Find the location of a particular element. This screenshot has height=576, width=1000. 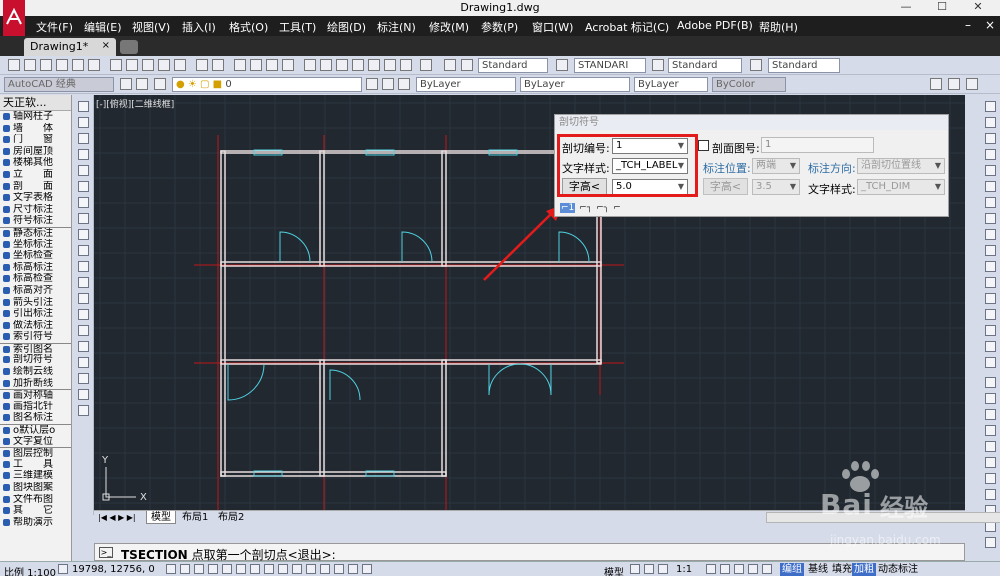

stretch-icon is located at coordinates (990, 234).